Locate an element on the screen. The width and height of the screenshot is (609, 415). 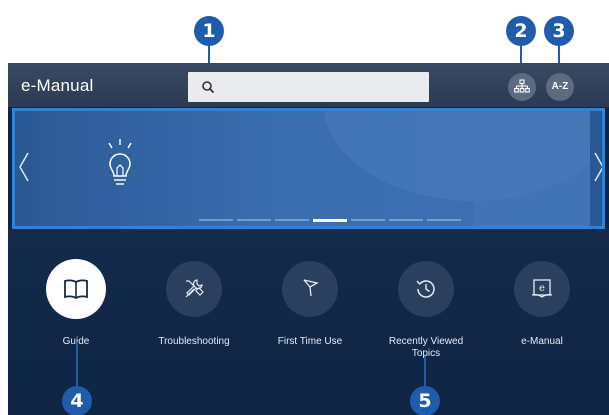
svg-text: e is located at coordinates (542, 288).